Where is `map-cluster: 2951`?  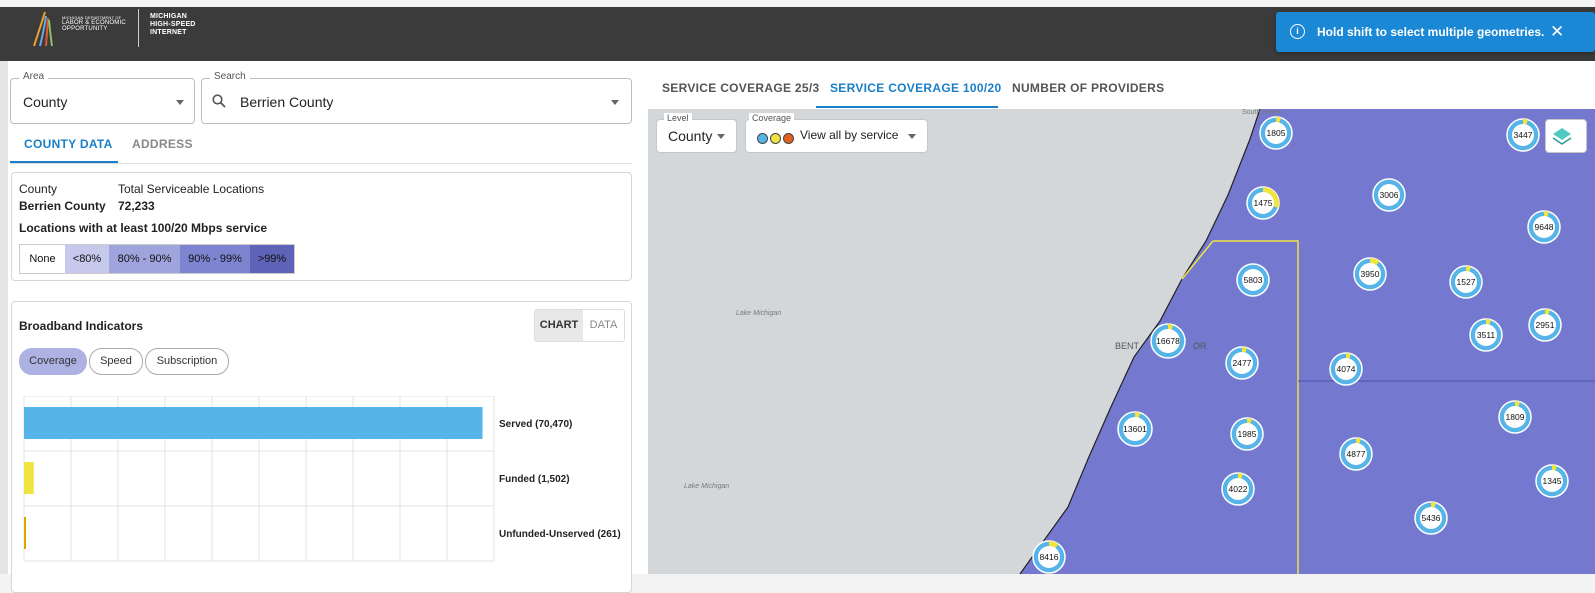 map-cluster: 2951 is located at coordinates (1545, 325).